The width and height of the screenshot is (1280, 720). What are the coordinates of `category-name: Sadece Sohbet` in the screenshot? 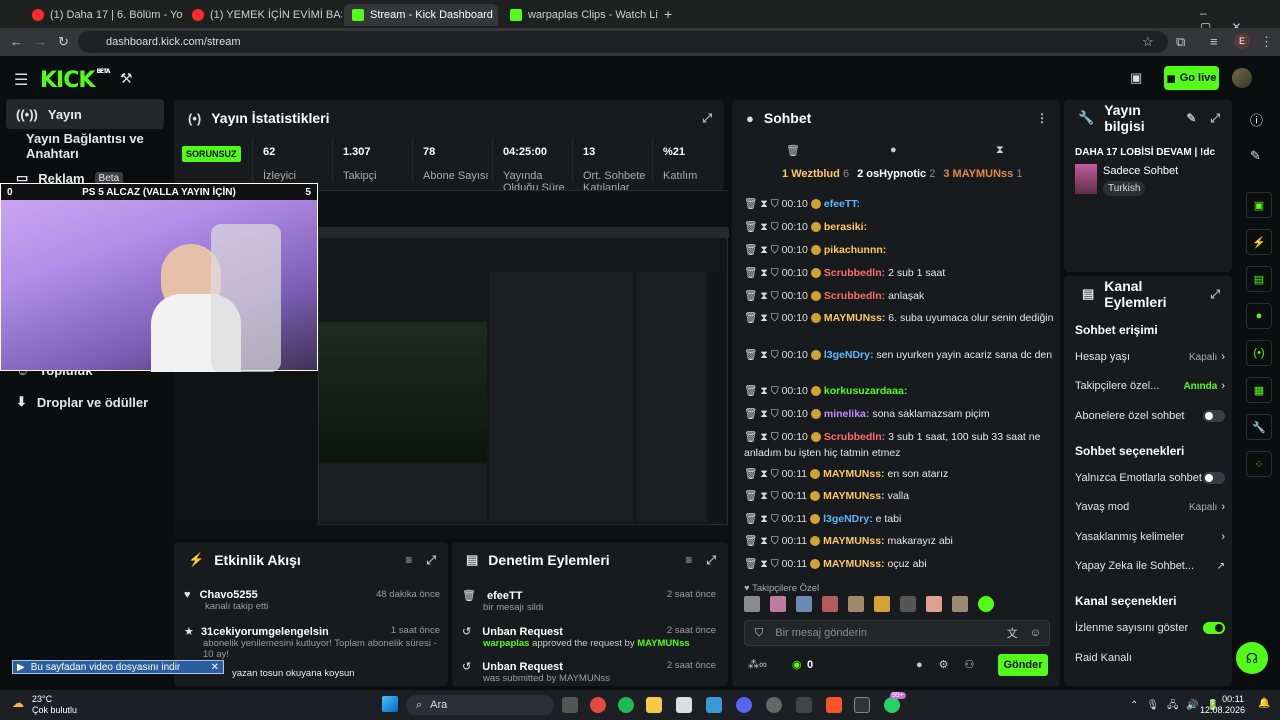 It's located at (1140, 171).